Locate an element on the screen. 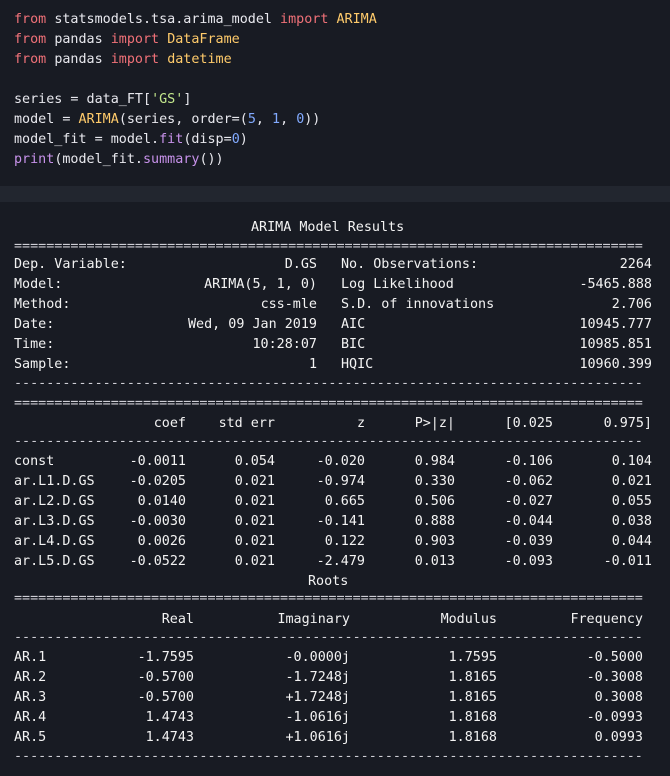 The width and height of the screenshot is (670, 776). info-value-left: 10:28:07 is located at coordinates (285, 344).